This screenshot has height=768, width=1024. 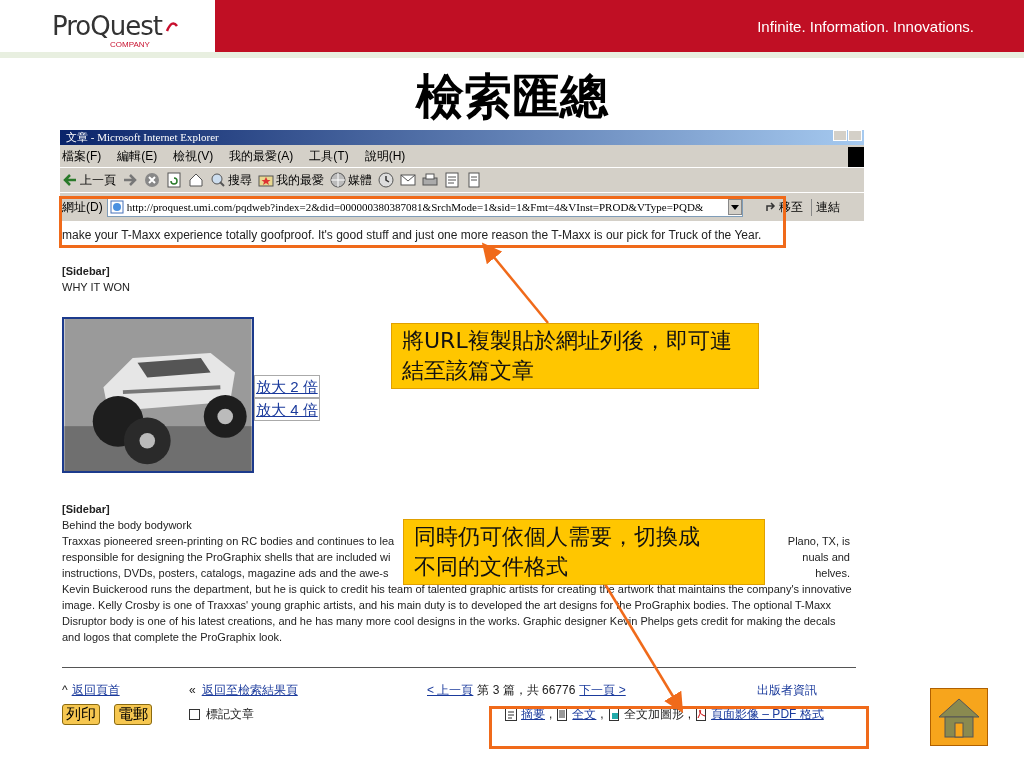 I want to click on publisher-link: 出版者資訊, so click(x=787, y=690).